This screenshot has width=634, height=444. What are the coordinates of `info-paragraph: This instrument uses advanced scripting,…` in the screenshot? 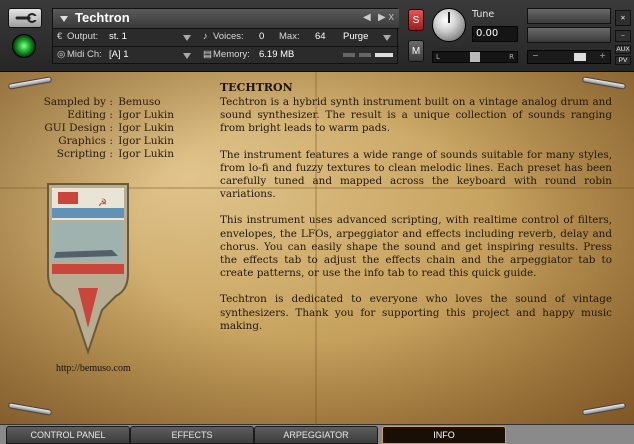 It's located at (416, 247).